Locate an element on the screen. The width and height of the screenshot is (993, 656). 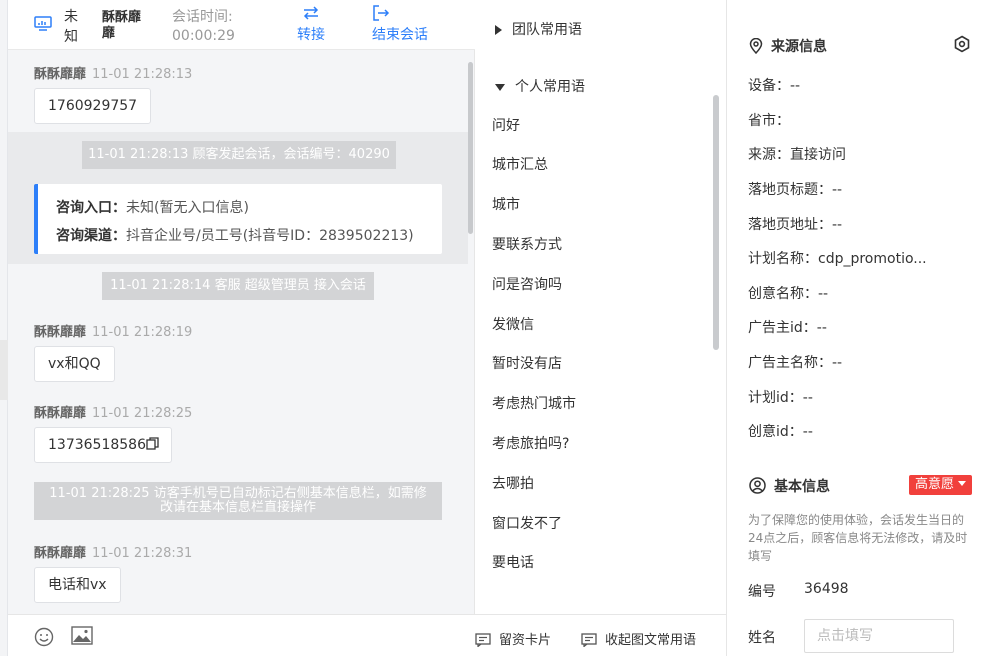
message-bubble: 电话和vx is located at coordinates (77, 585).